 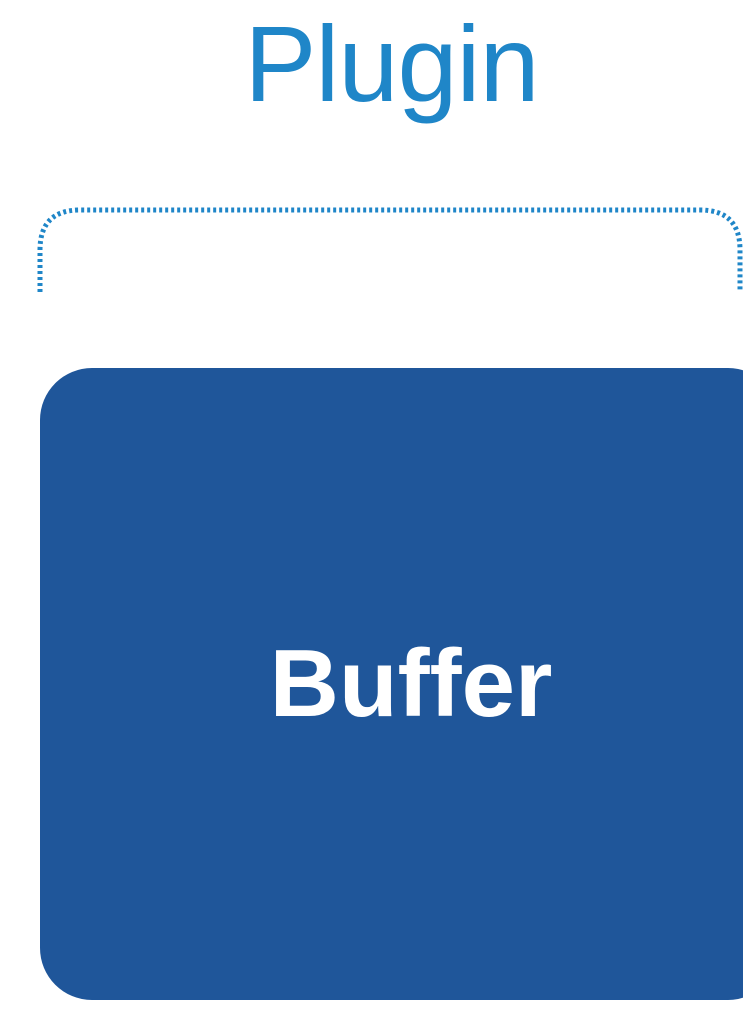 I want to click on plugin-bracket-line, so click(x=390, y=249).